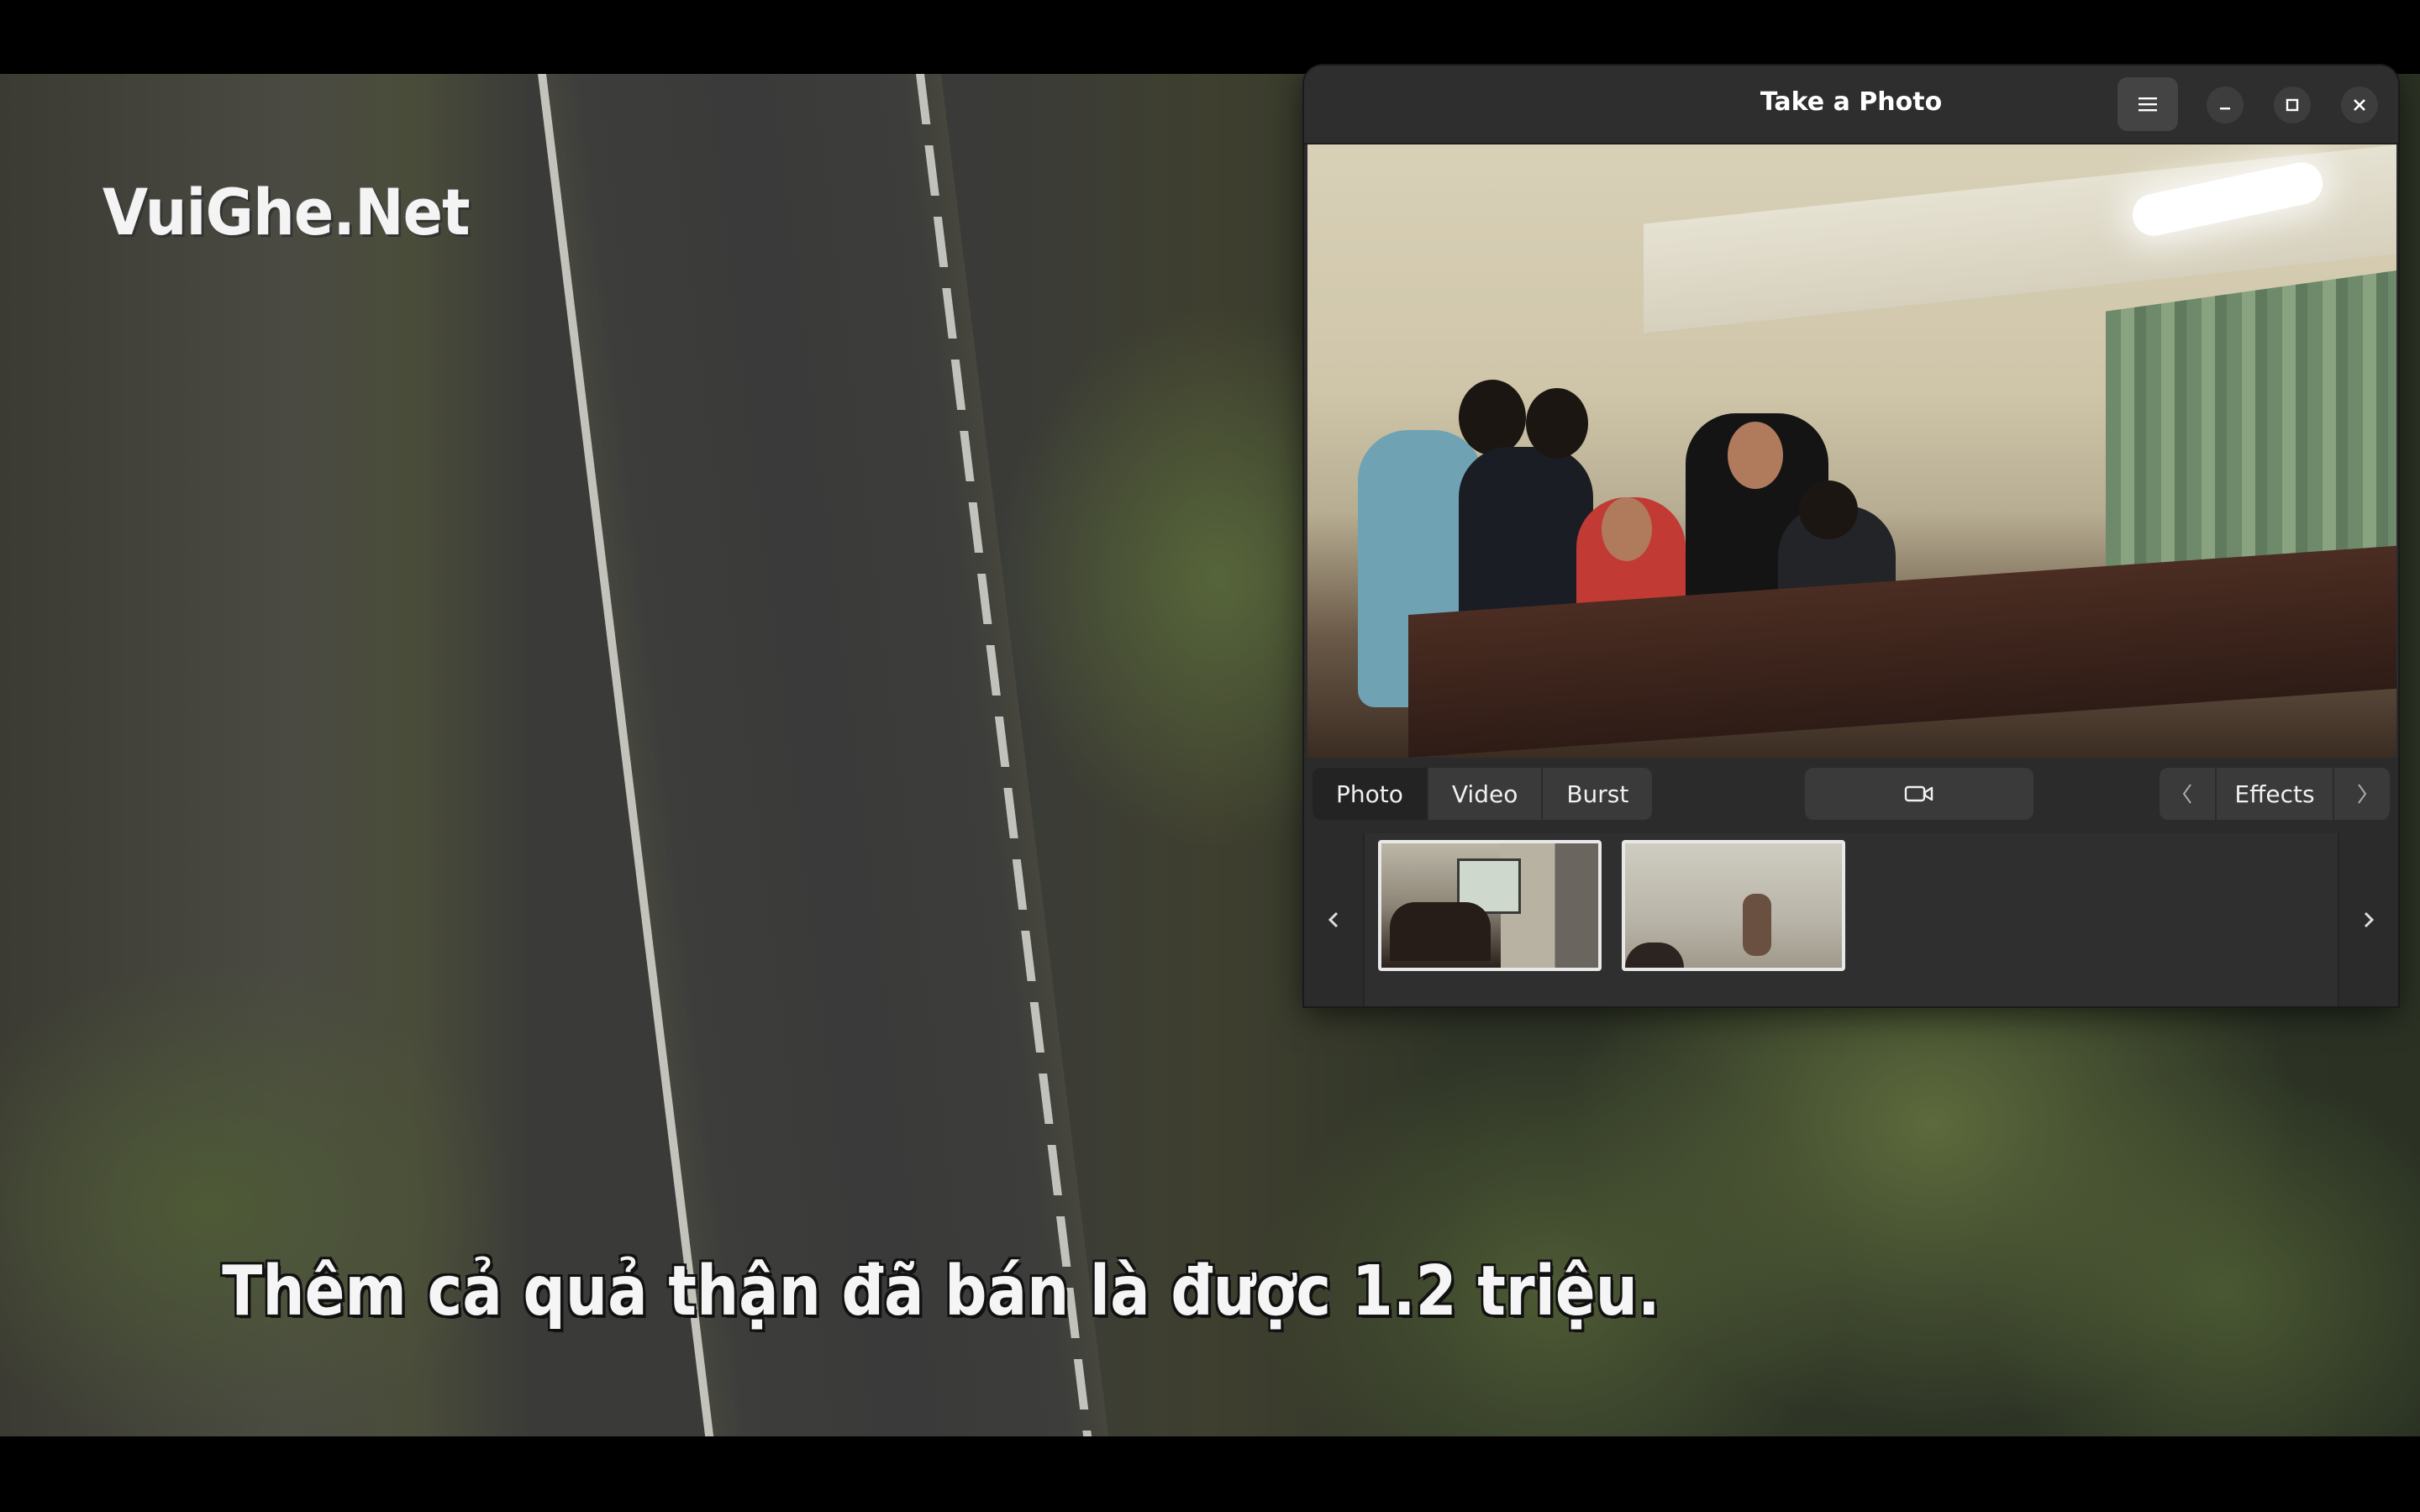 The width and height of the screenshot is (2420, 1512). What do you see at coordinates (1371, 794) in the screenshot?
I see `mode-photo: Photo` at bounding box center [1371, 794].